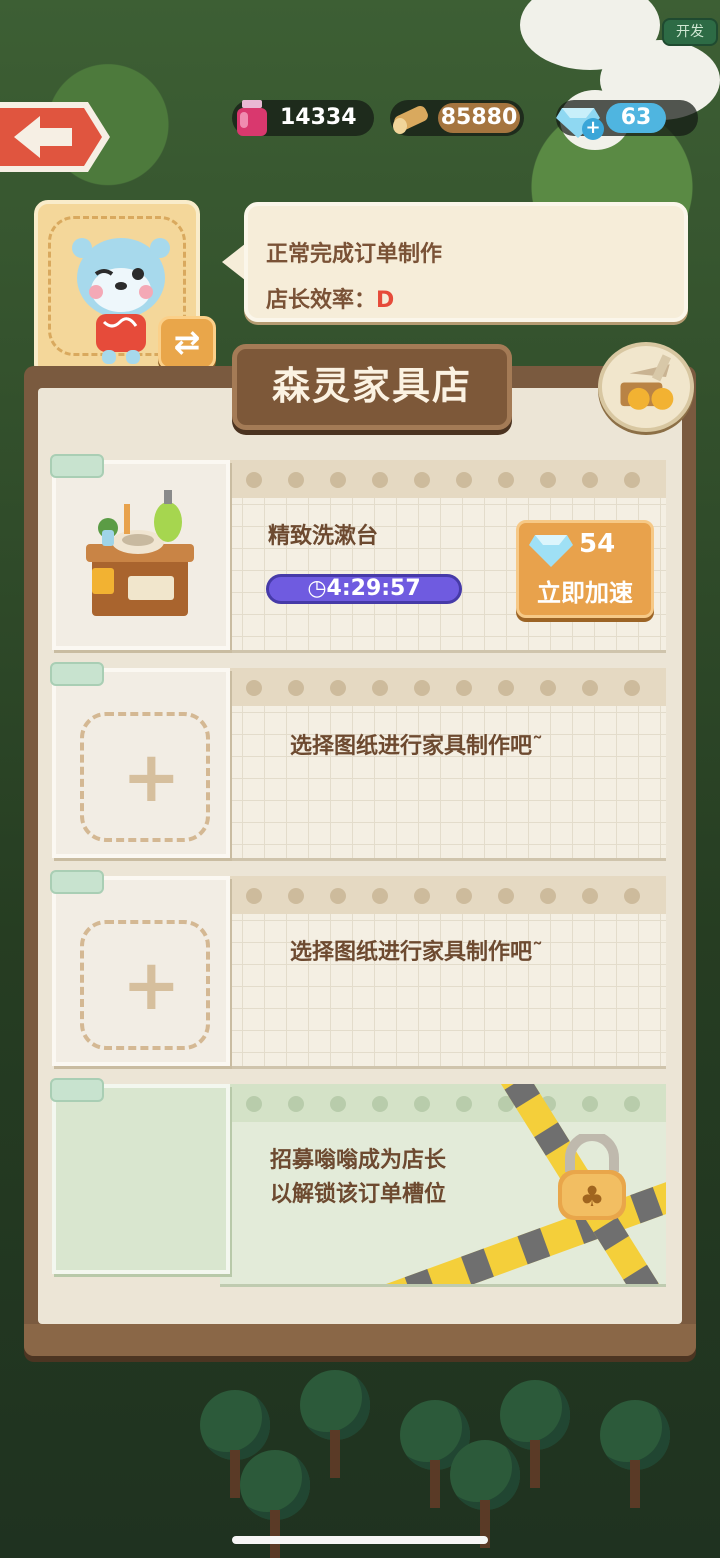 The image size is (720, 1558). What do you see at coordinates (385, 300) in the screenshot?
I see `efficiency-grade: D` at bounding box center [385, 300].